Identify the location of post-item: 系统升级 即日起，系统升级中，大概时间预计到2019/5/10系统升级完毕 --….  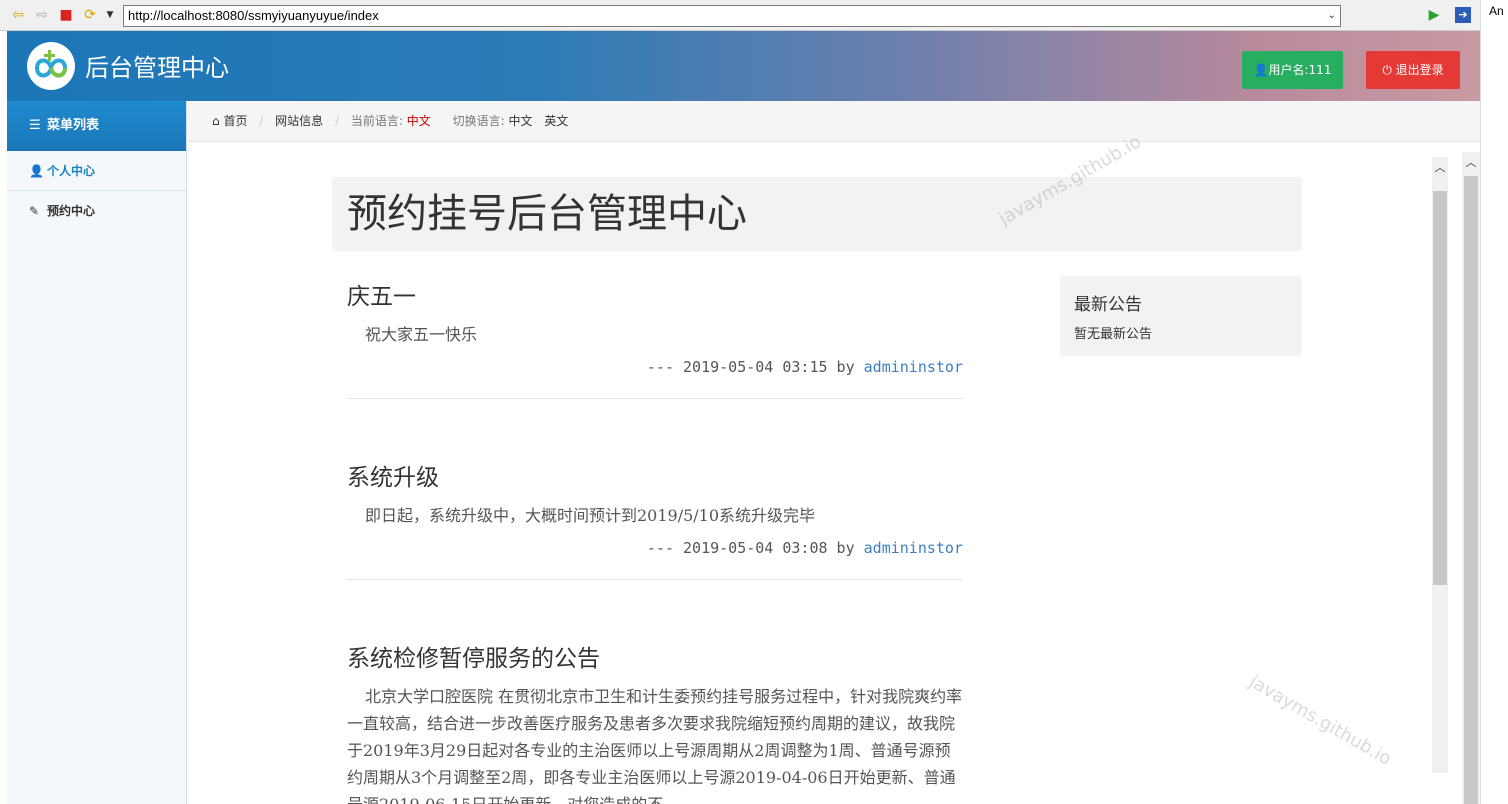
(655, 519).